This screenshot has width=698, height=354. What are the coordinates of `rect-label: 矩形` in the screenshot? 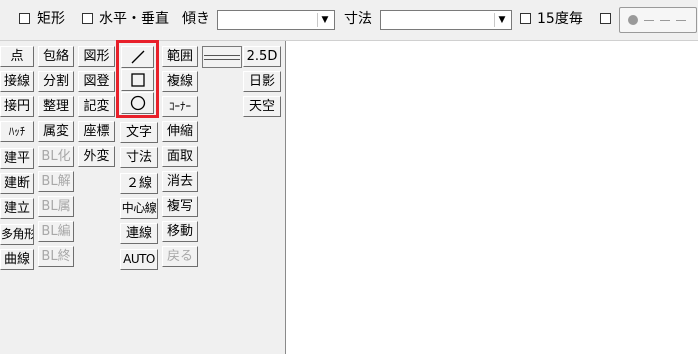 It's located at (51, 19).